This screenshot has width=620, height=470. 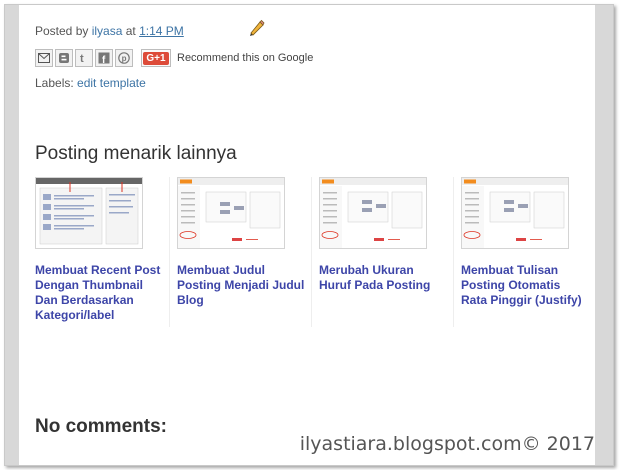 I want to click on at-label: at, so click(x=130, y=31).